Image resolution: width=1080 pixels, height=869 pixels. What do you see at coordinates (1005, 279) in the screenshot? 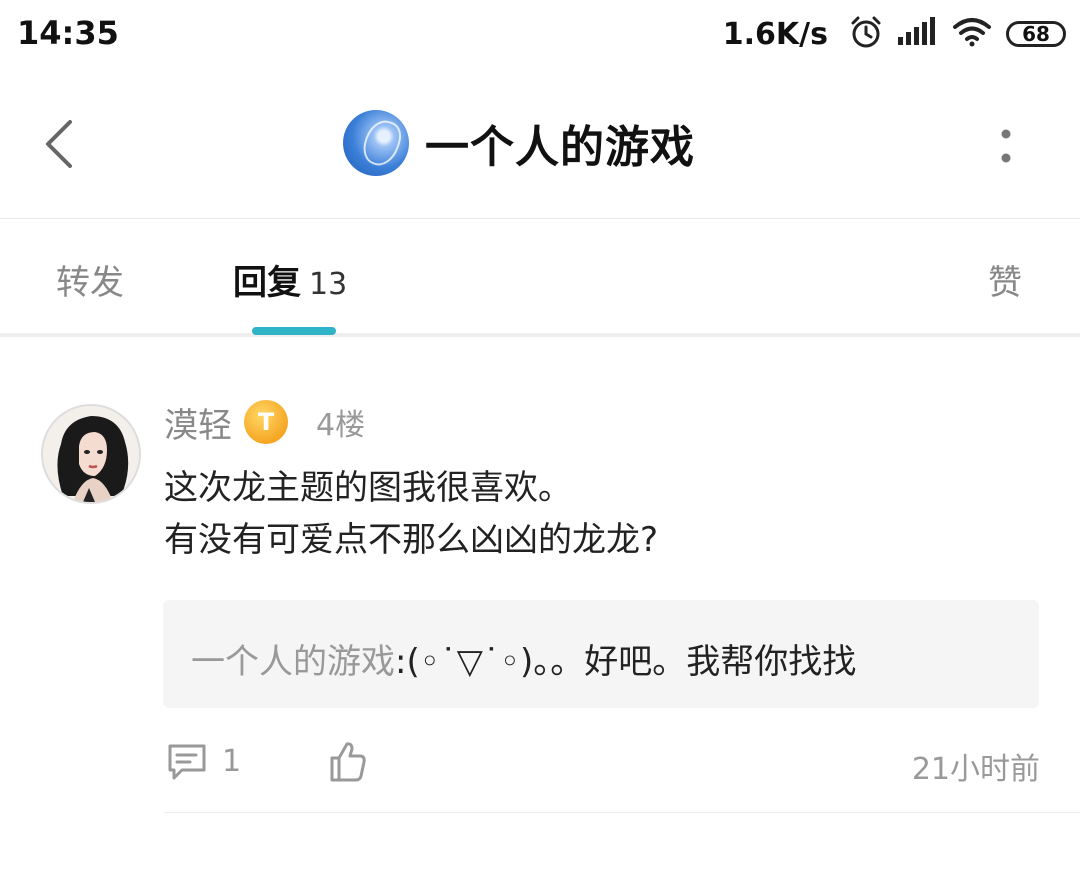
I see `tab-like: 赞` at bounding box center [1005, 279].